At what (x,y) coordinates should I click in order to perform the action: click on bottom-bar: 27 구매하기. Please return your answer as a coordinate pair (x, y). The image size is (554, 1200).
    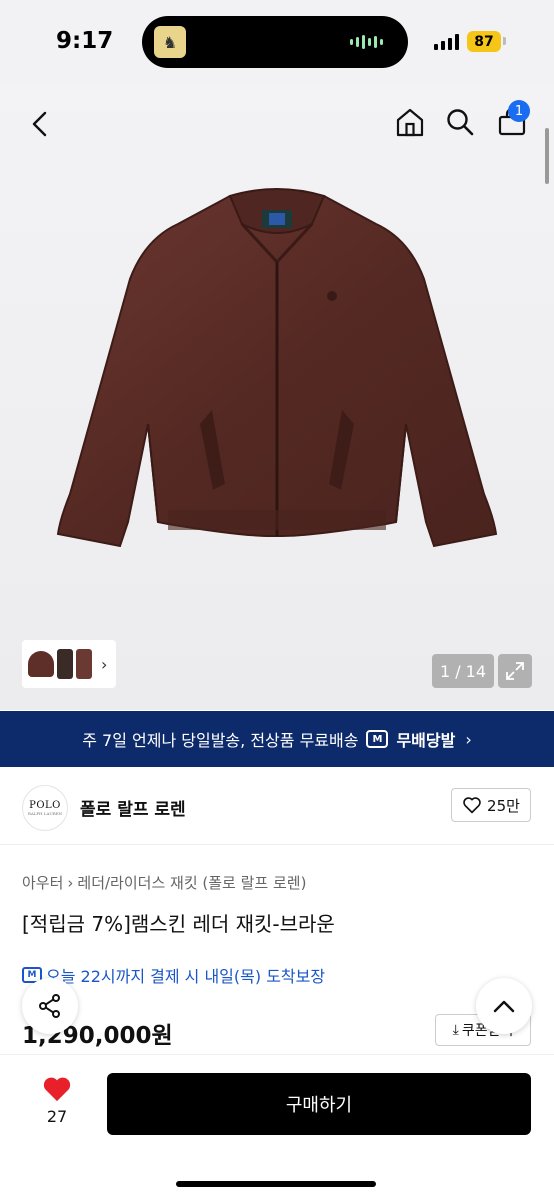
    Looking at the image, I should click on (277, 1127).